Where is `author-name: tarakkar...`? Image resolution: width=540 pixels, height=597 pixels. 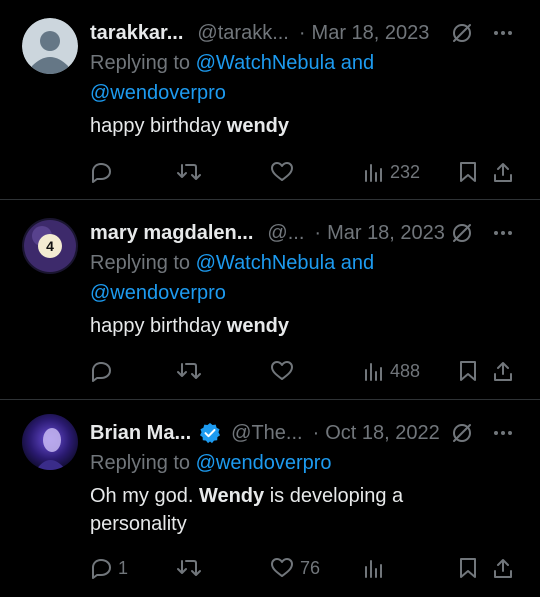
author-name: tarakkar... is located at coordinates (136, 33).